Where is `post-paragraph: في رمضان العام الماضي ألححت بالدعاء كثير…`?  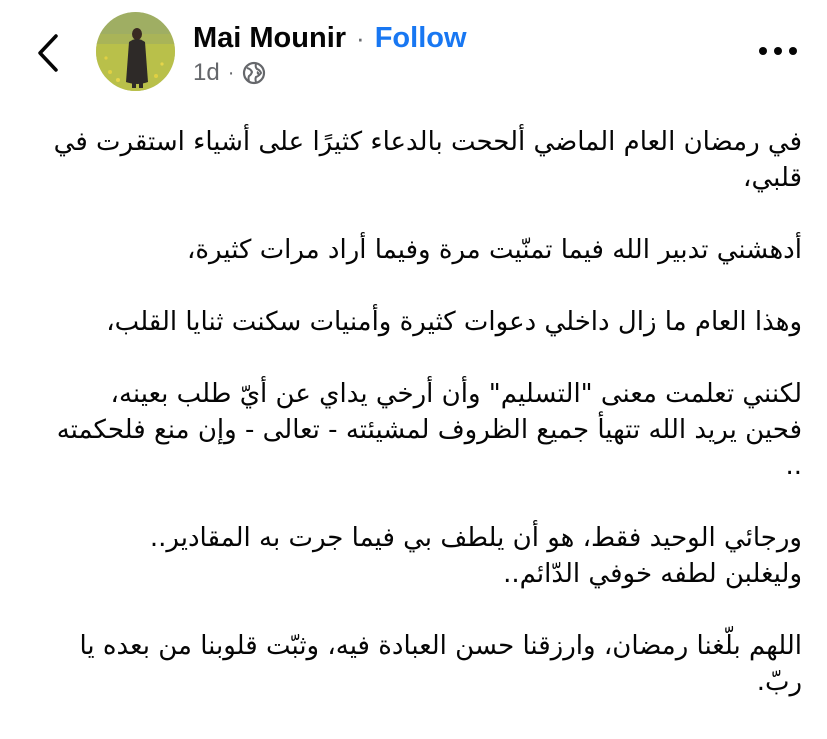
post-paragraph: في رمضان العام الماضي ألححت بالدعاء كثير… is located at coordinates (421, 160).